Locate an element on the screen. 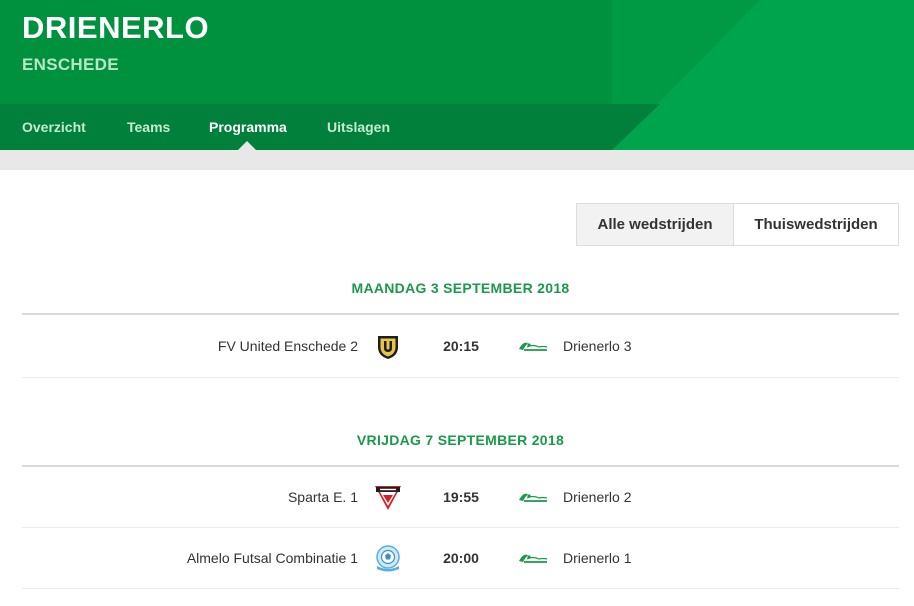  match-time: 20:00 is located at coordinates (461, 558).